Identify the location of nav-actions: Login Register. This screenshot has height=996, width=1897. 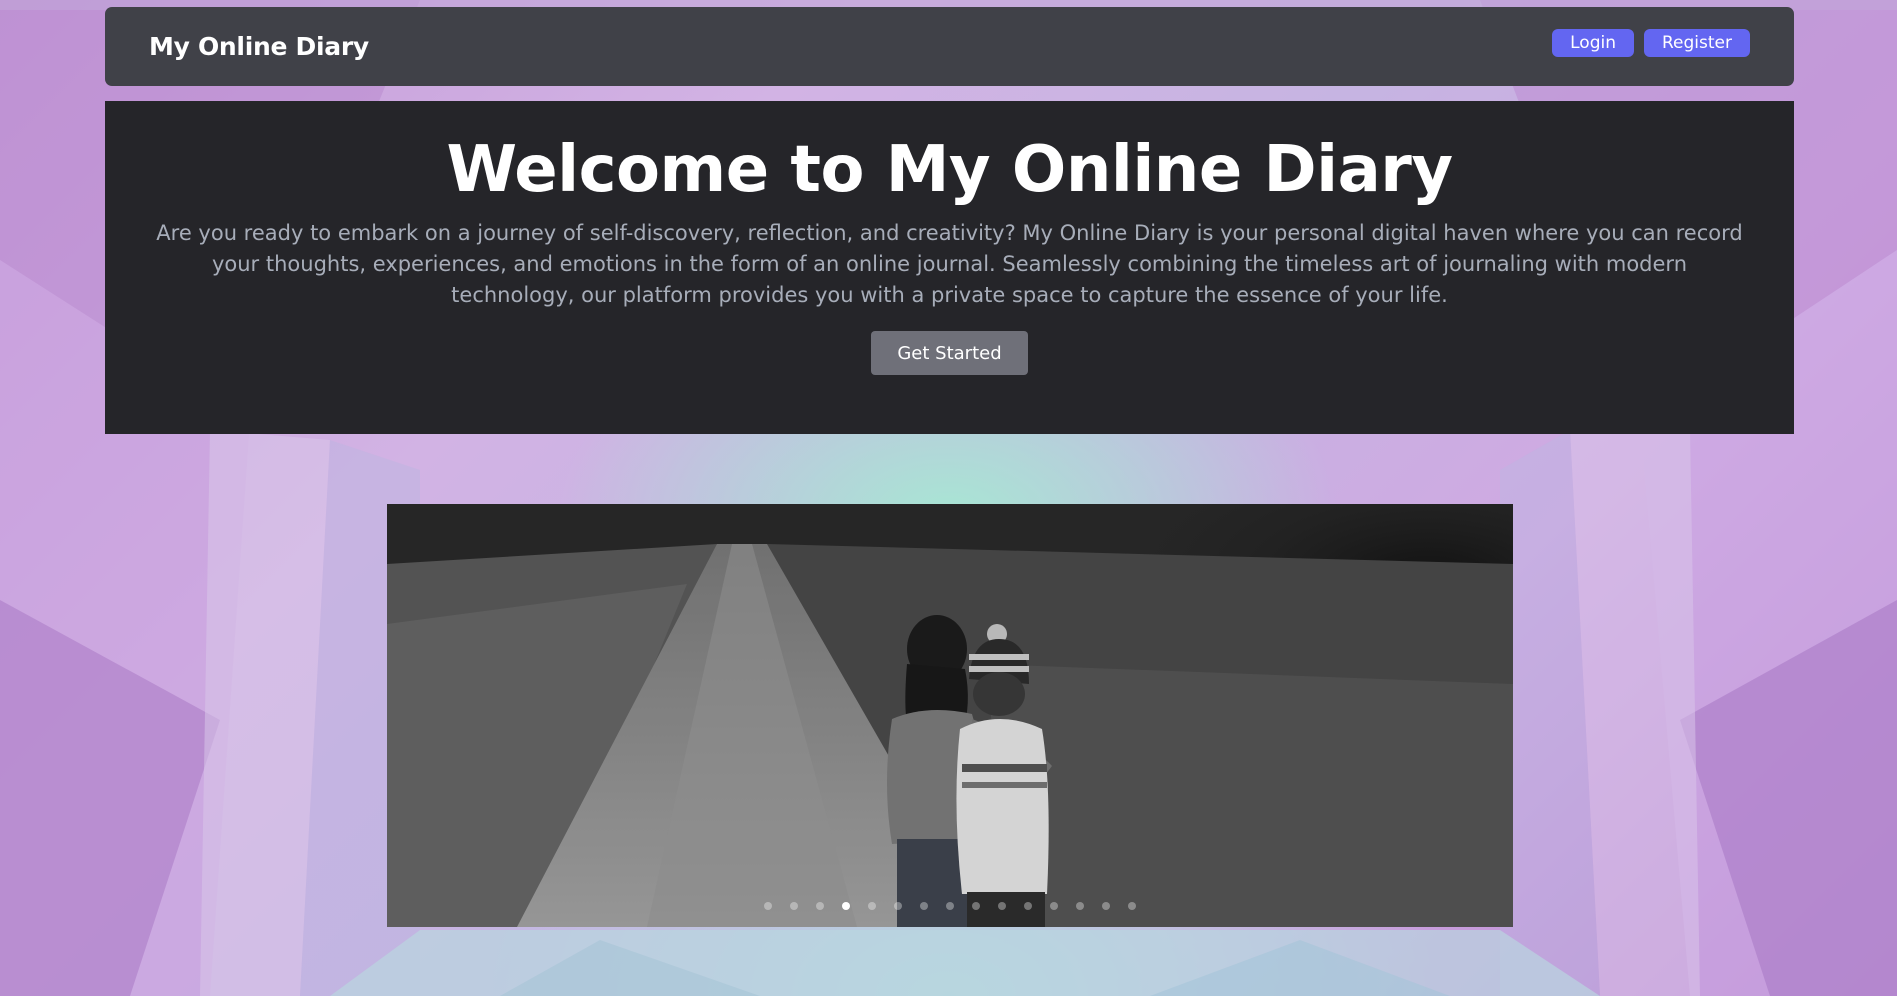
(1651, 42).